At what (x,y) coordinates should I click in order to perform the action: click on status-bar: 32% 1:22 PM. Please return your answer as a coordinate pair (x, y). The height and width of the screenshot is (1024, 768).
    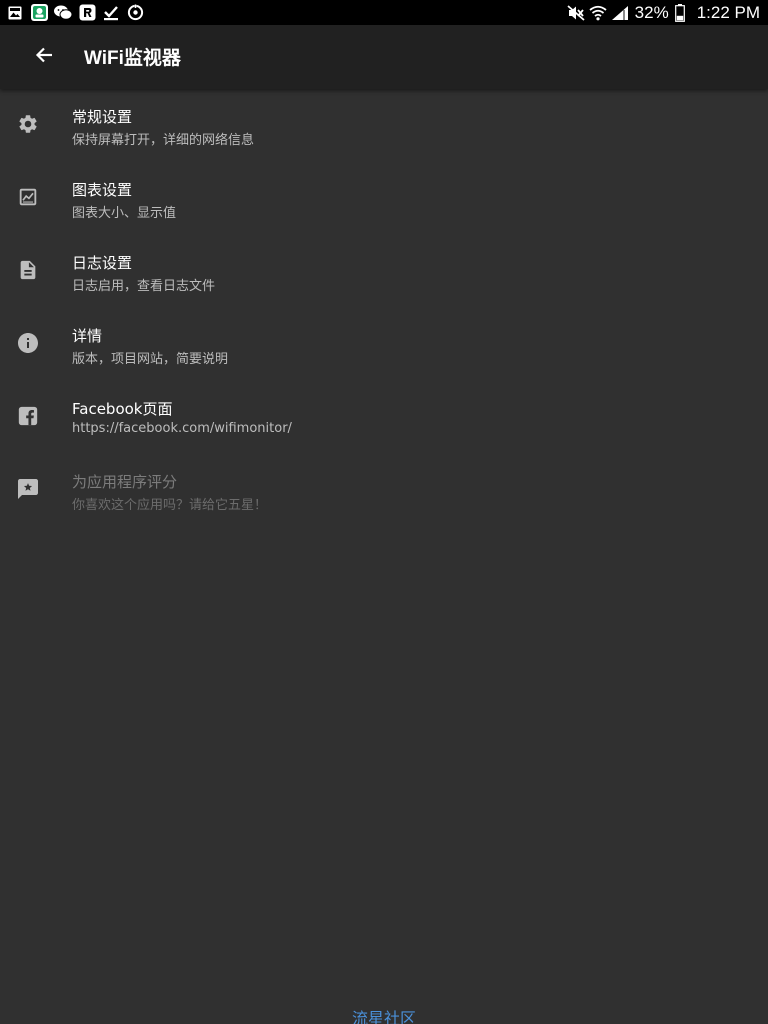
    Looking at the image, I should click on (384, 12).